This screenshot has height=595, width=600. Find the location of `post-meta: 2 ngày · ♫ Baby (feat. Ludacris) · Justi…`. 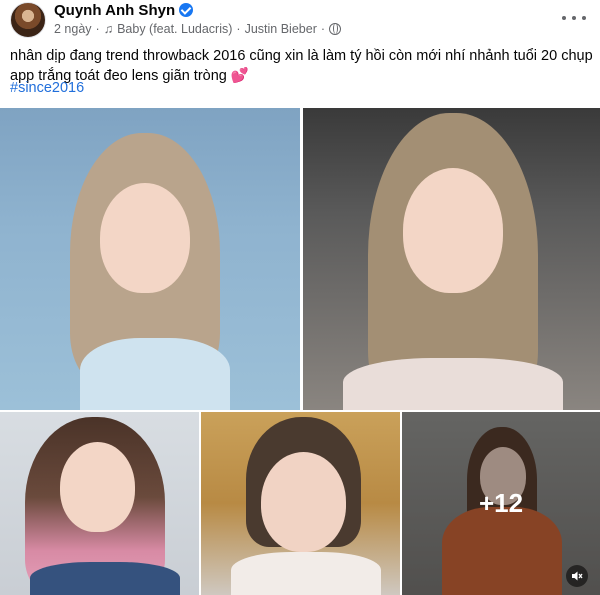

post-meta: 2 ngày · ♫ Baby (feat. Ludacris) · Justi… is located at coordinates (198, 29).